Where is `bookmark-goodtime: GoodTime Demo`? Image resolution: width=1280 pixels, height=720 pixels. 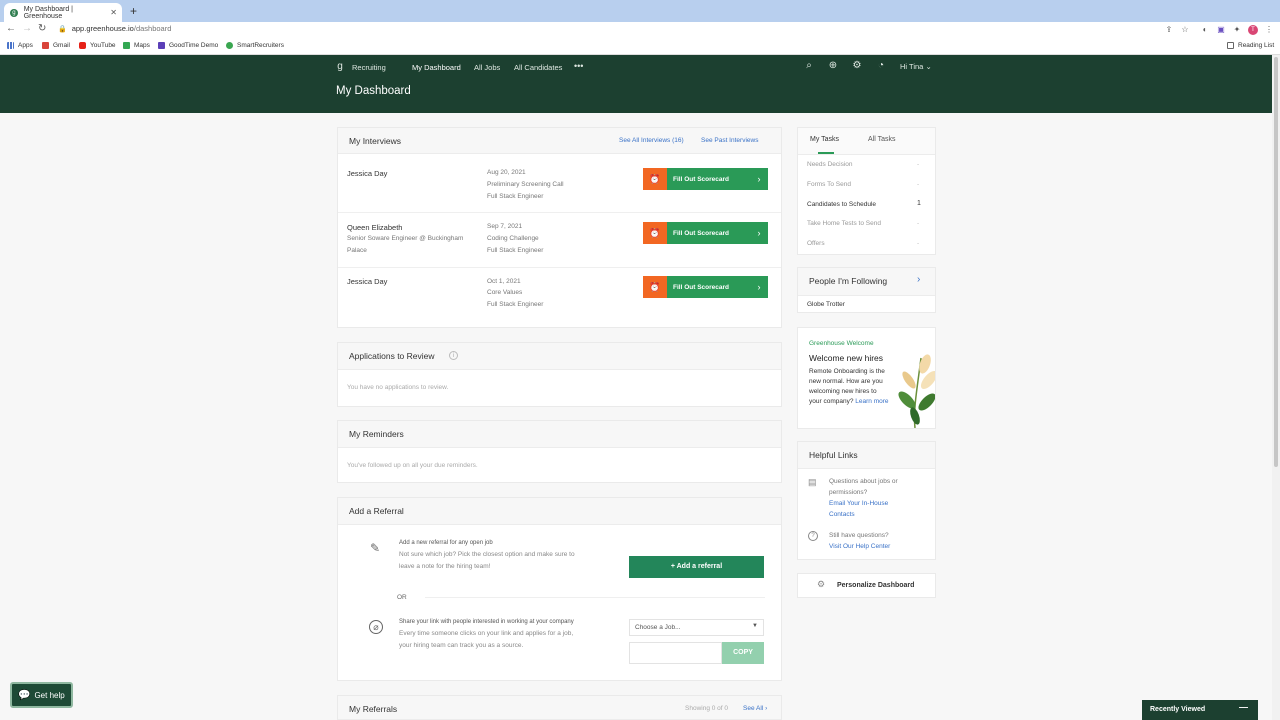 bookmark-goodtime: GoodTime Demo is located at coordinates (188, 45).